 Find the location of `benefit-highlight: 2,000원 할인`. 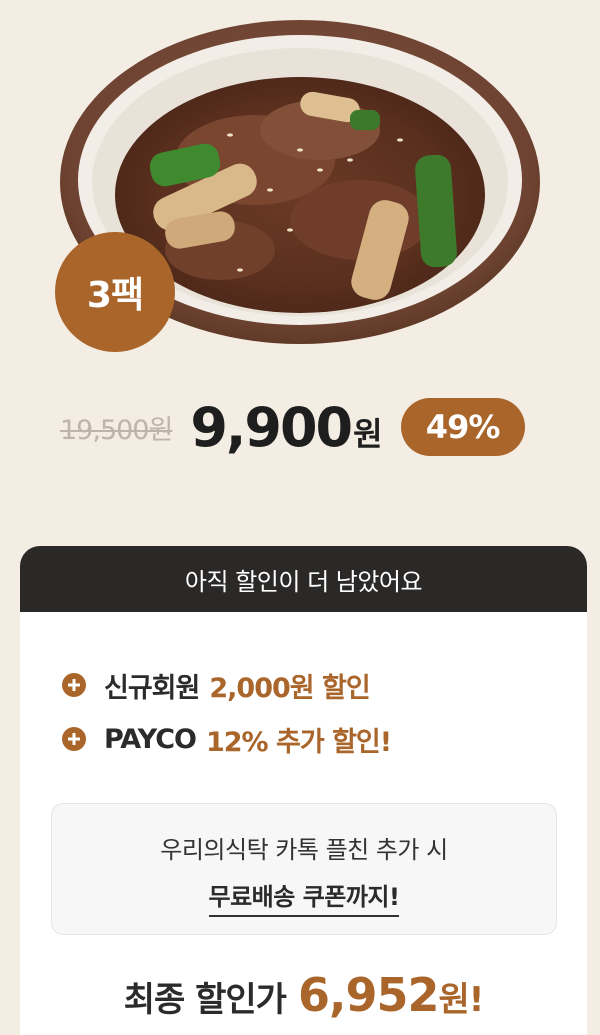

benefit-highlight: 2,000원 할인 is located at coordinates (289, 688).